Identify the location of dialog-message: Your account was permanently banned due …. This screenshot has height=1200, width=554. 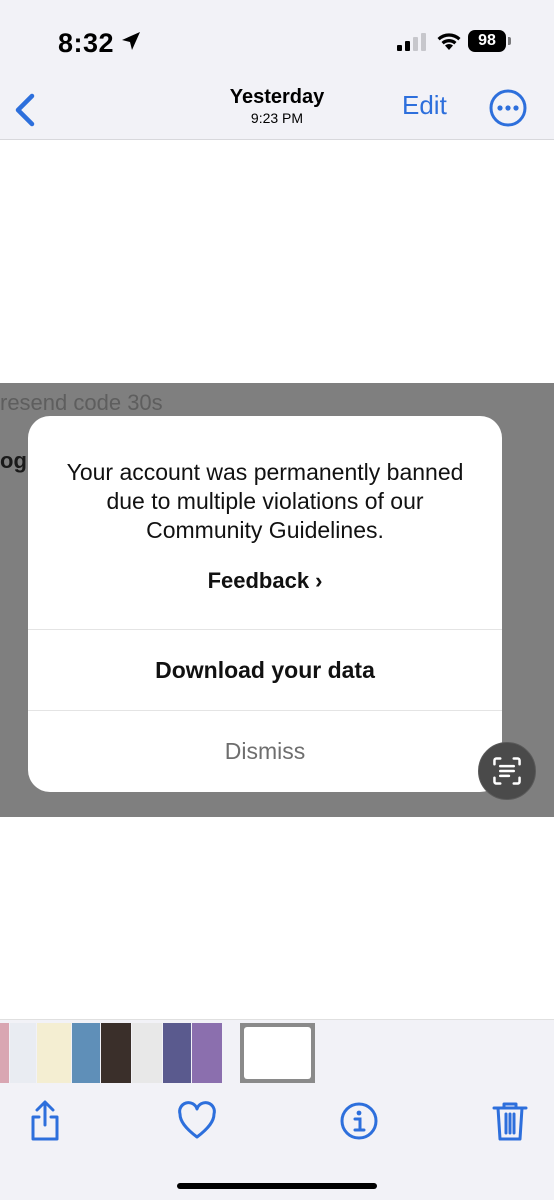
(265, 501).